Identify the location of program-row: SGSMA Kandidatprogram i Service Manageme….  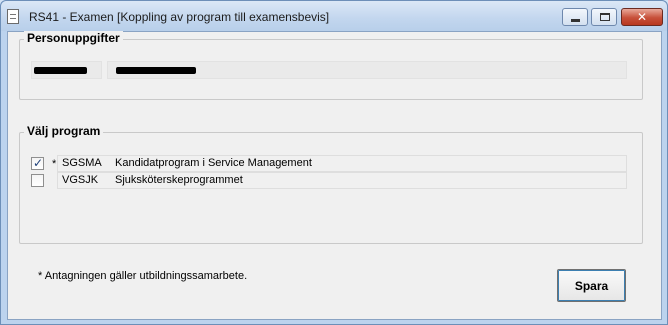
(342, 163).